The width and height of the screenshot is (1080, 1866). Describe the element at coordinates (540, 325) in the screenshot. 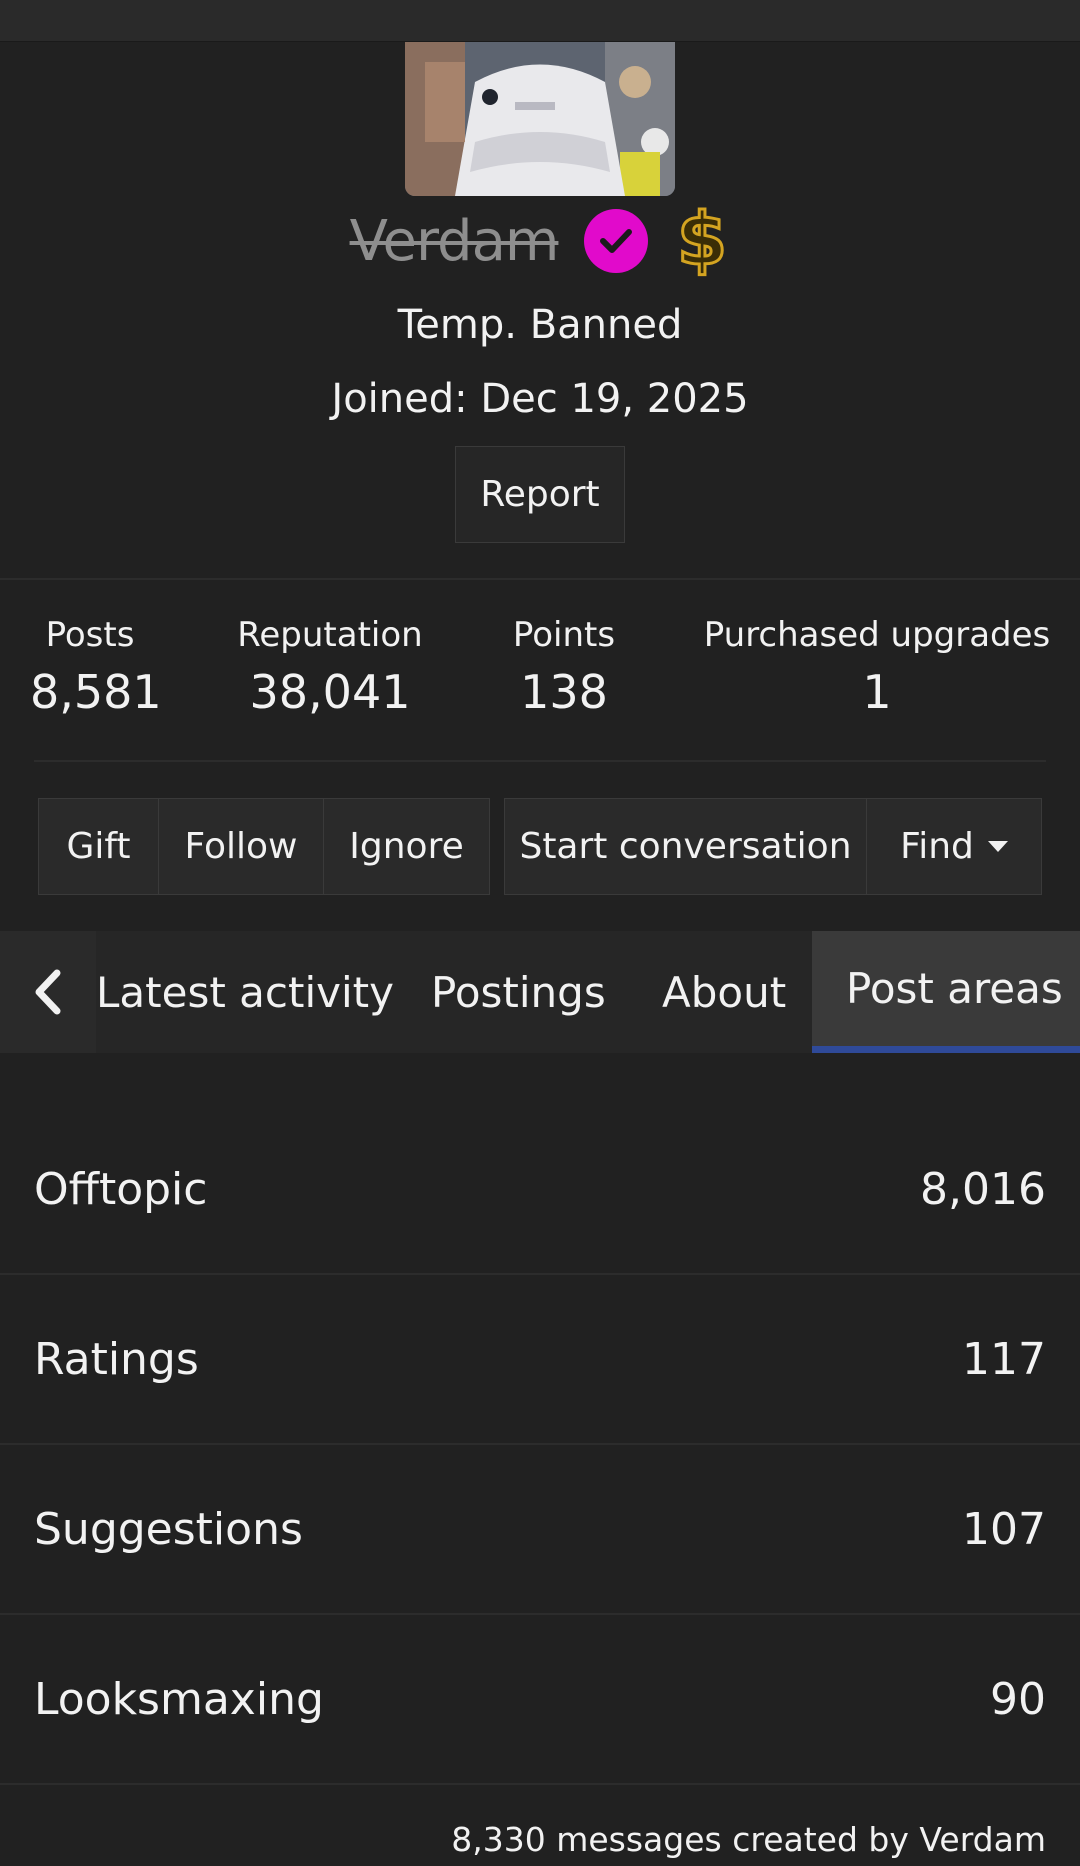

I see `user-status: Temp. Banned` at that location.